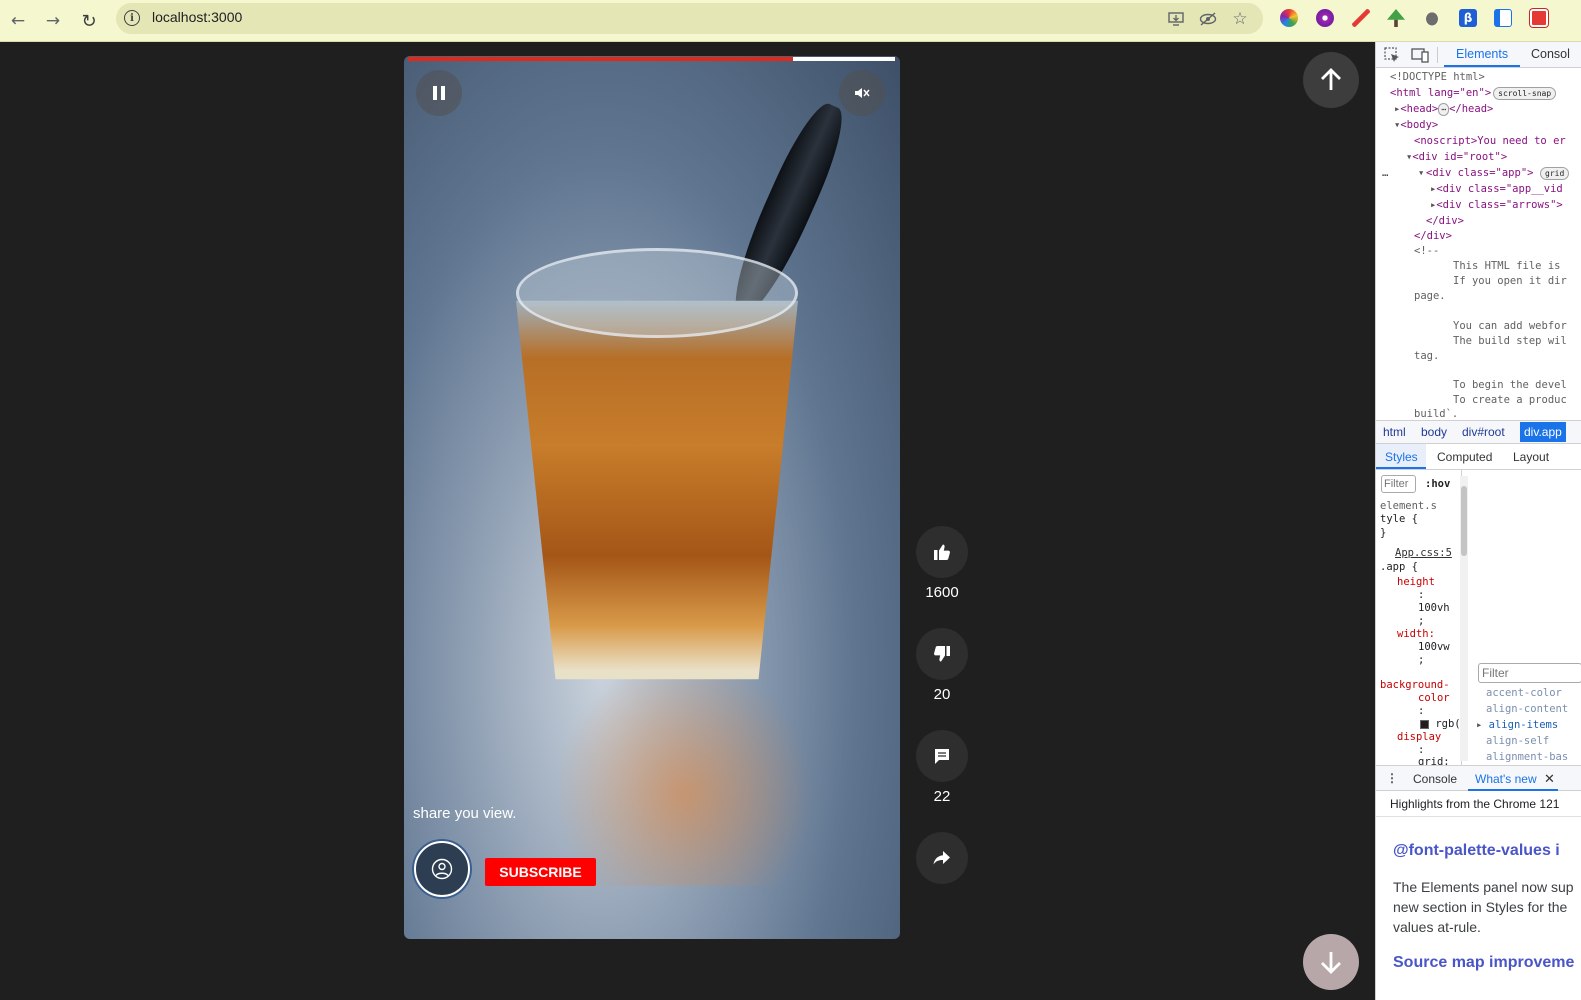 This screenshot has height=1000, width=1581. What do you see at coordinates (1240, 19) in the screenshot?
I see `bookmark-star-icon: ☆` at bounding box center [1240, 19].